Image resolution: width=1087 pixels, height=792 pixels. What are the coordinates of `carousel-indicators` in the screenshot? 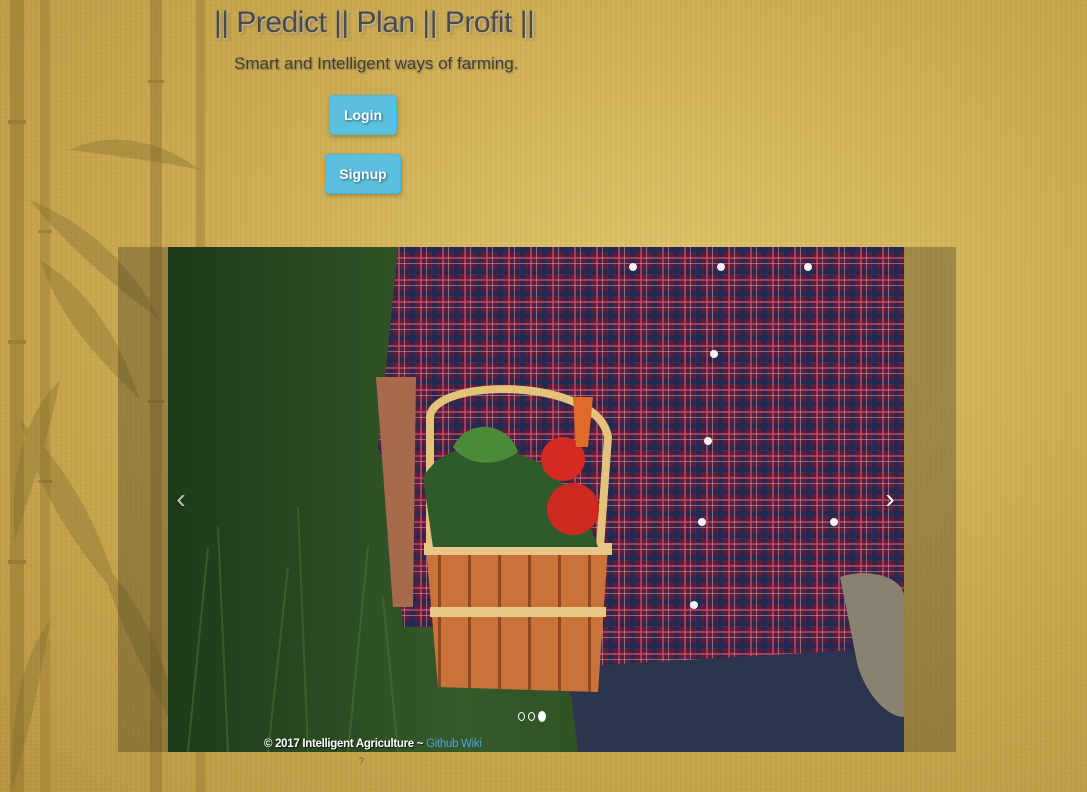 It's located at (532, 716).